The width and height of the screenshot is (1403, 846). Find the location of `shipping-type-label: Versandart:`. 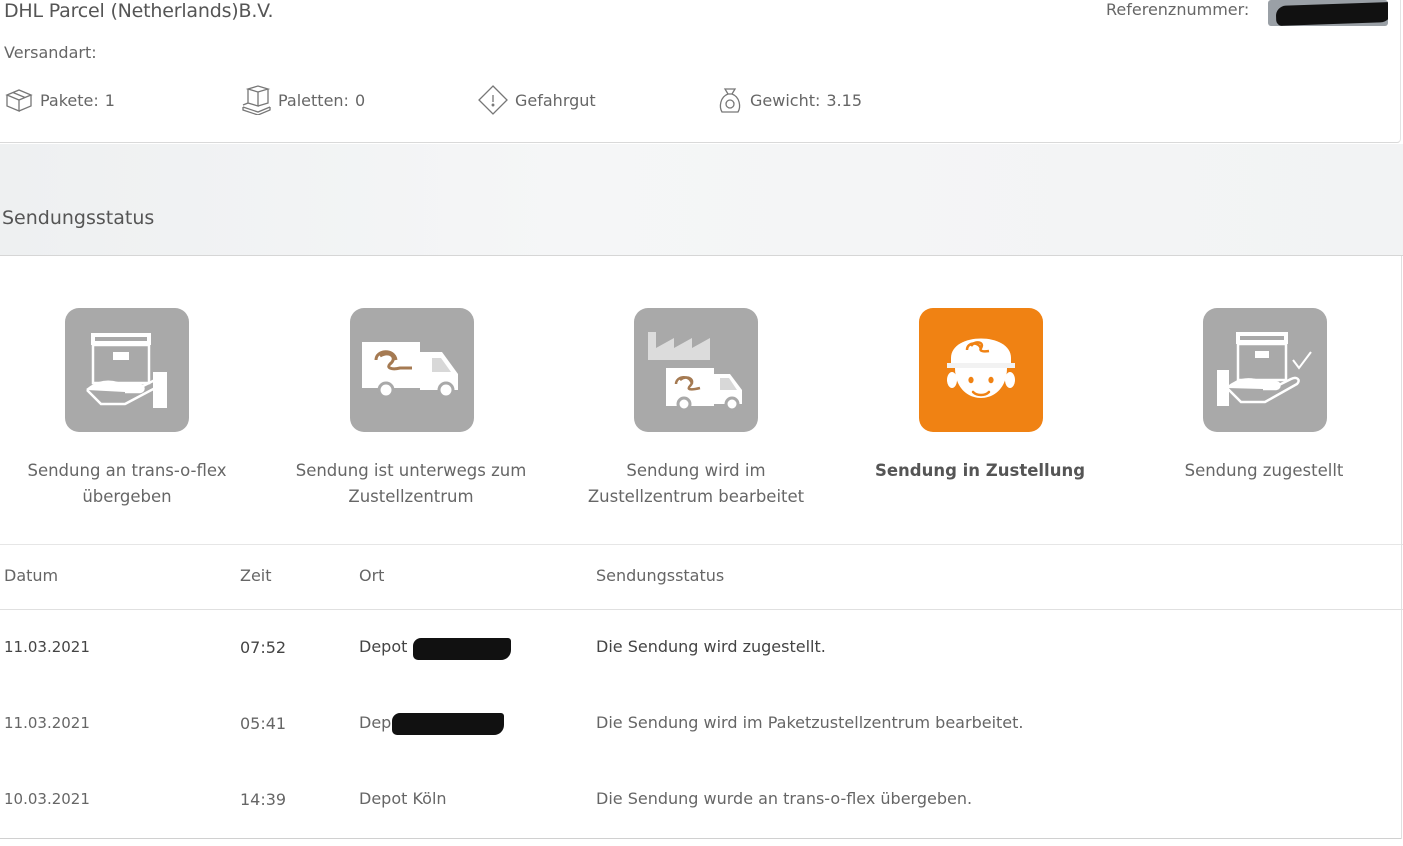

shipping-type-label: Versandart: is located at coordinates (50, 52).